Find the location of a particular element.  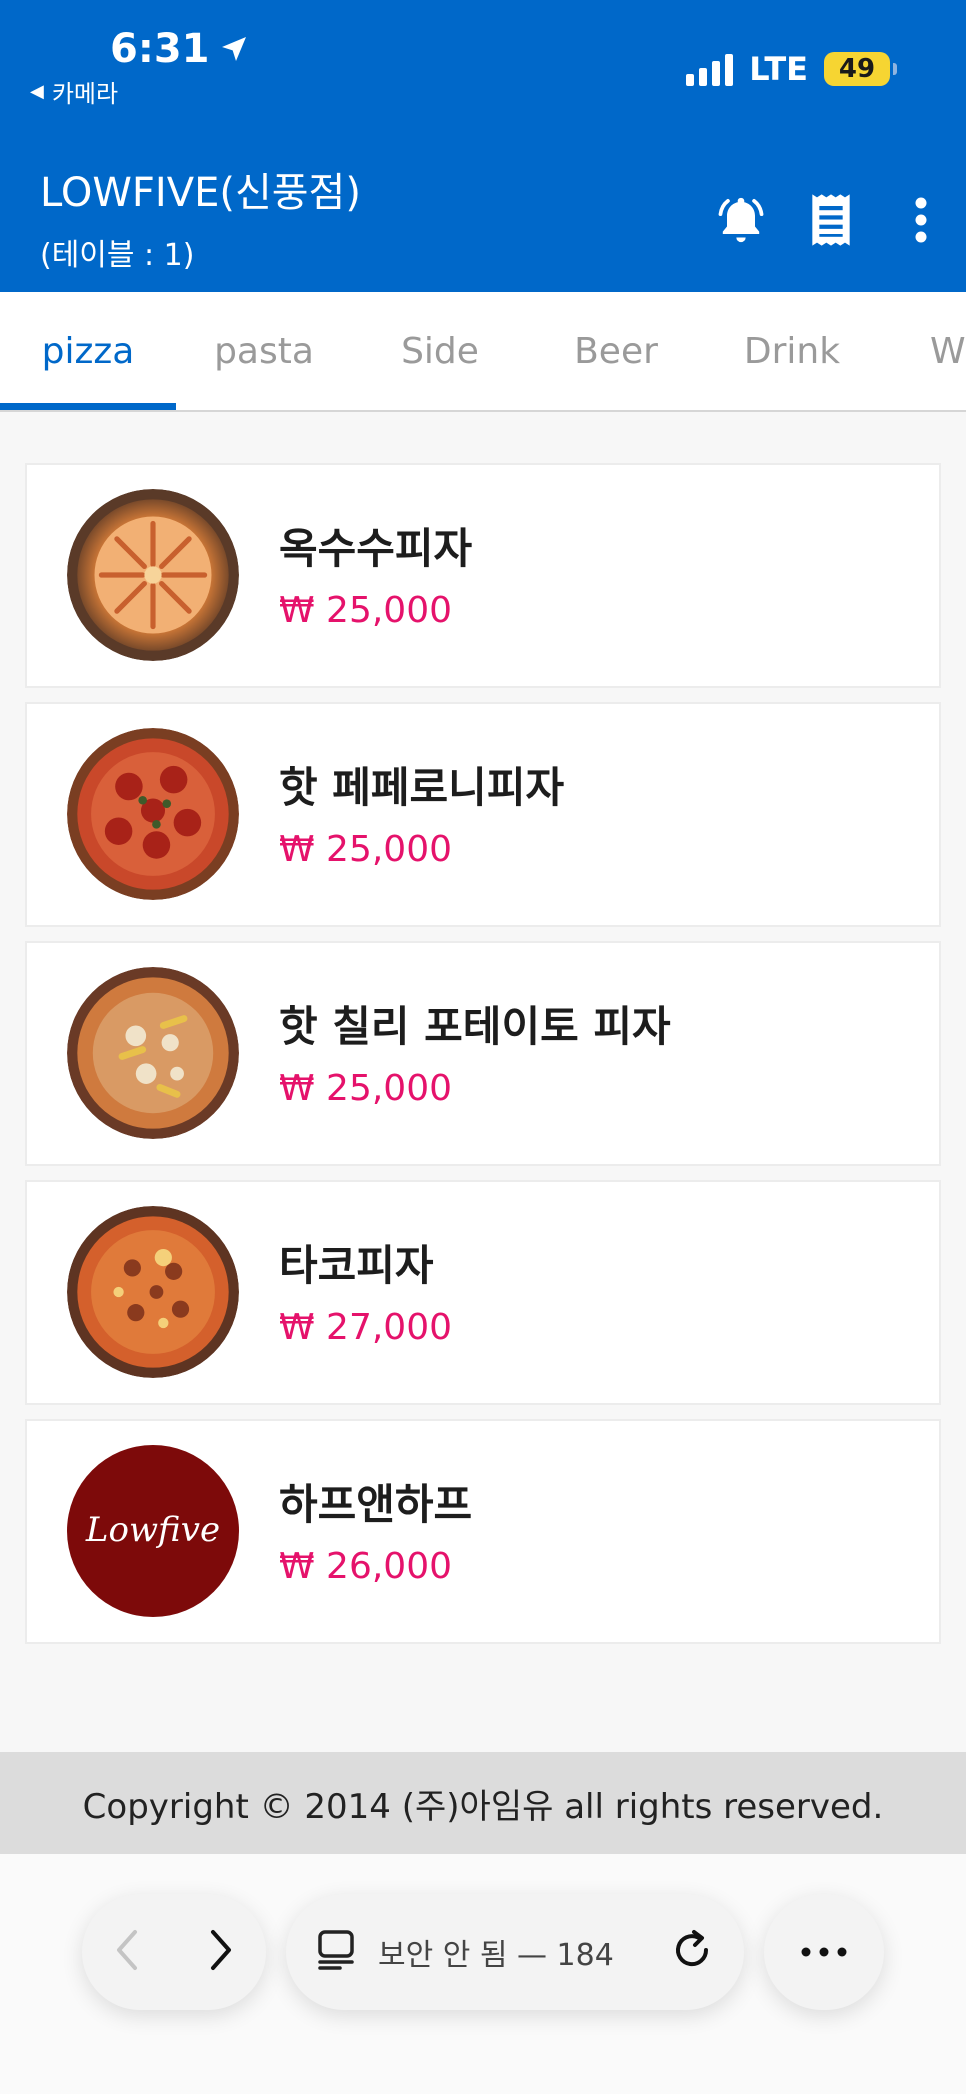

back-triangle-icon: ◀ is located at coordinates (37, 91).